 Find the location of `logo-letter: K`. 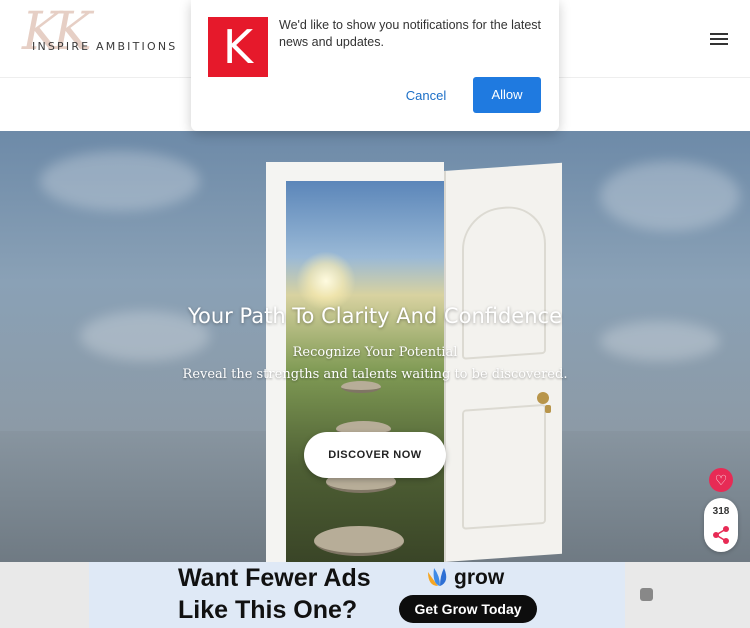

logo-letter: K is located at coordinates (238, 47).